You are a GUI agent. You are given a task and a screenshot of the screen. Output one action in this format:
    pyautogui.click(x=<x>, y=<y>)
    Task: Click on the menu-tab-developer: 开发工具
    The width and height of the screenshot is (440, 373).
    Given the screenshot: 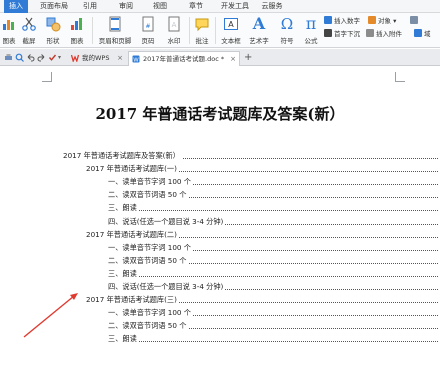 What is the action you would take?
    pyautogui.click(x=235, y=6)
    